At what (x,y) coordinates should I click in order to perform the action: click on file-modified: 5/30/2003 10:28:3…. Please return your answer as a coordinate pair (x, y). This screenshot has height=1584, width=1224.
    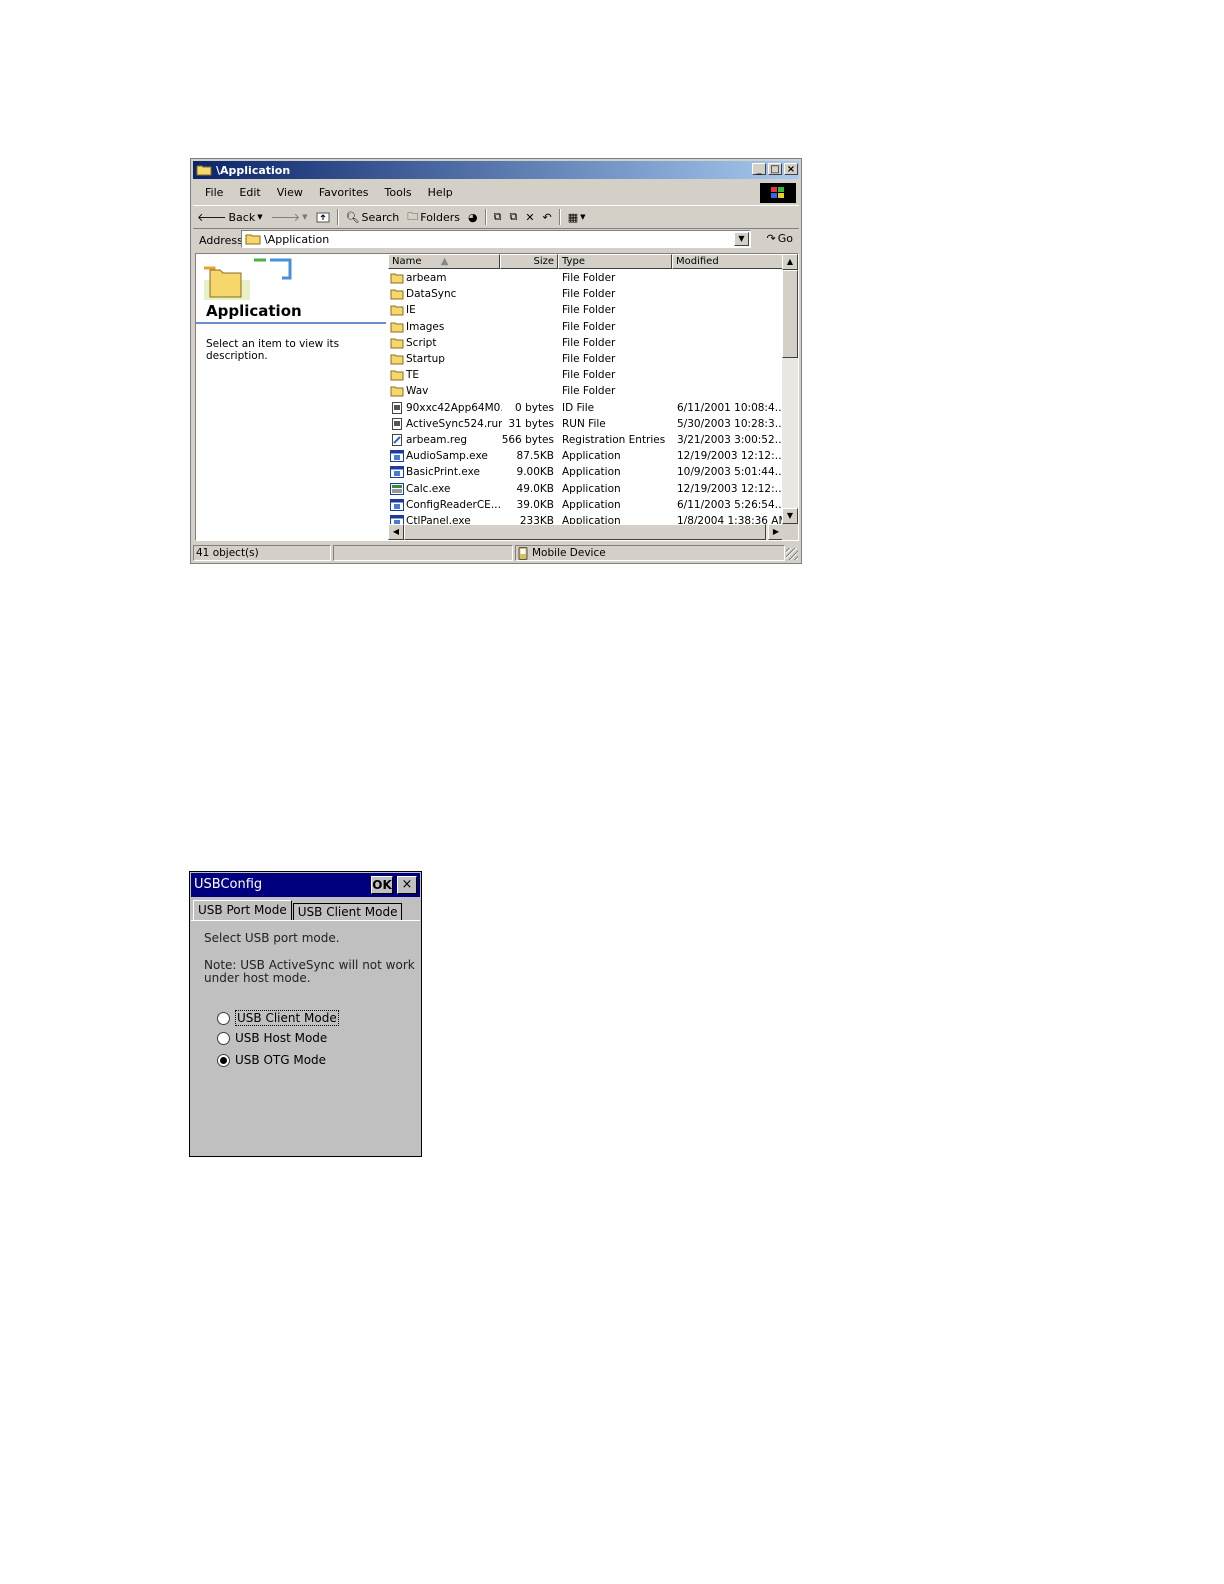
    Looking at the image, I should click on (730, 423).